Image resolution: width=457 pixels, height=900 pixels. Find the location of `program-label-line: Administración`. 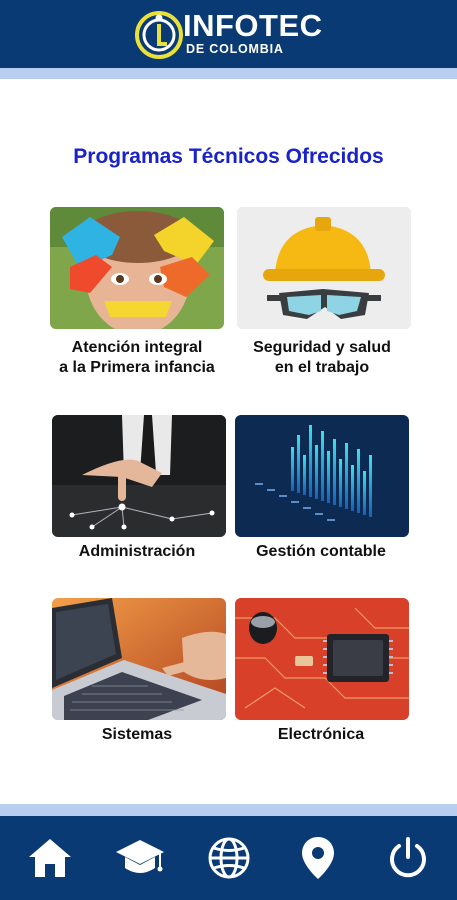

program-label-line: Administración is located at coordinates (137, 551).